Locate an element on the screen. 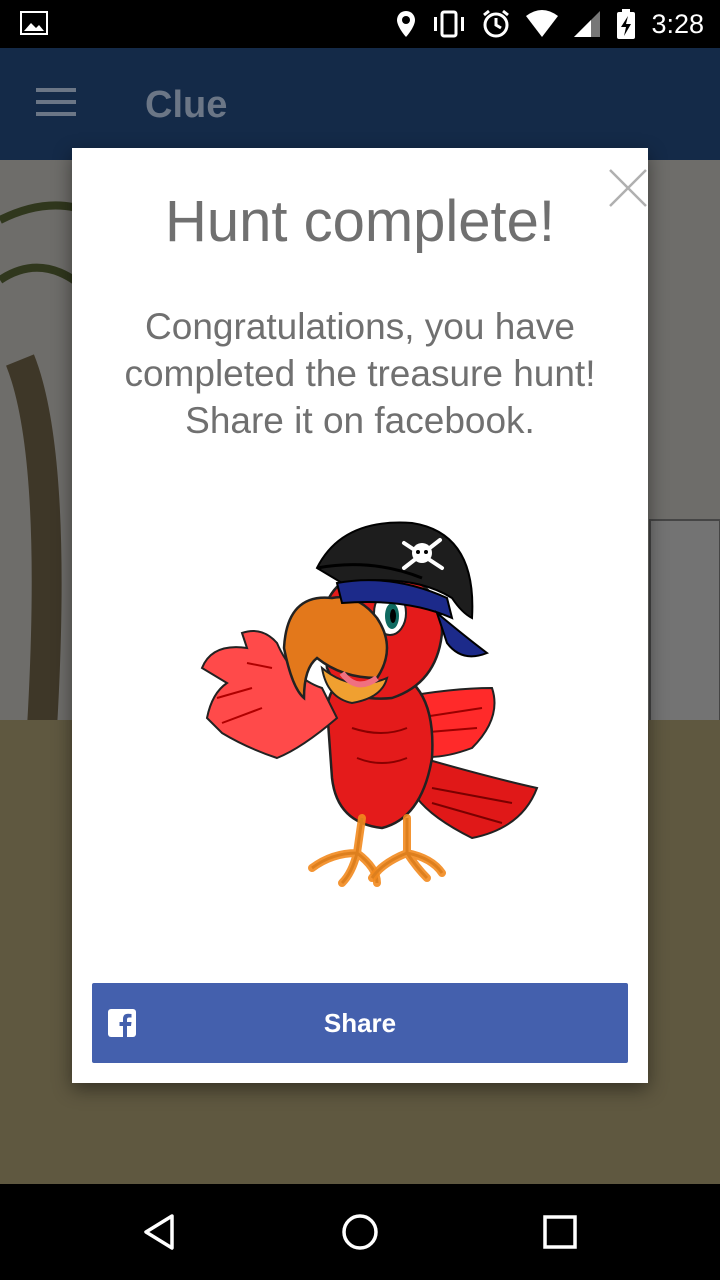 Image resolution: width=720 pixels, height=1280 pixels. image-icon is located at coordinates (34, 23).